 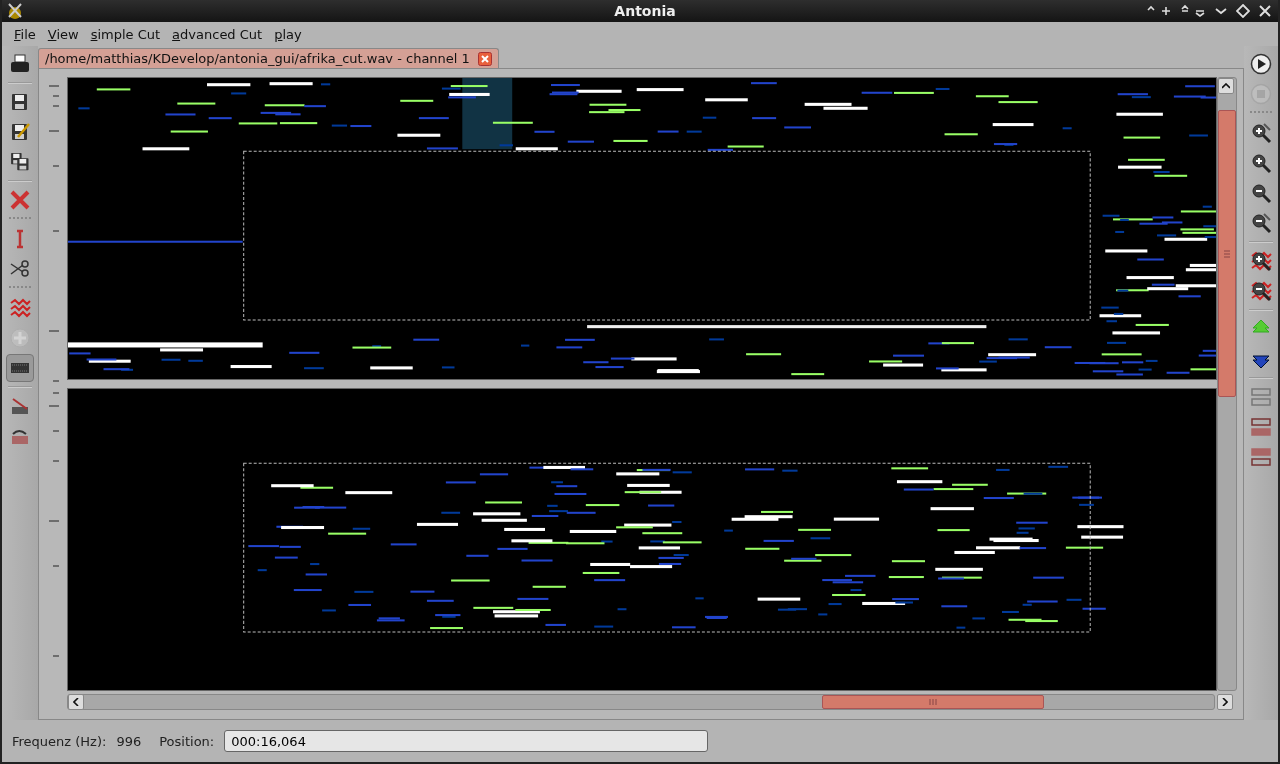 I want to click on floppy-pencil-icon, so click(x=20, y=132).